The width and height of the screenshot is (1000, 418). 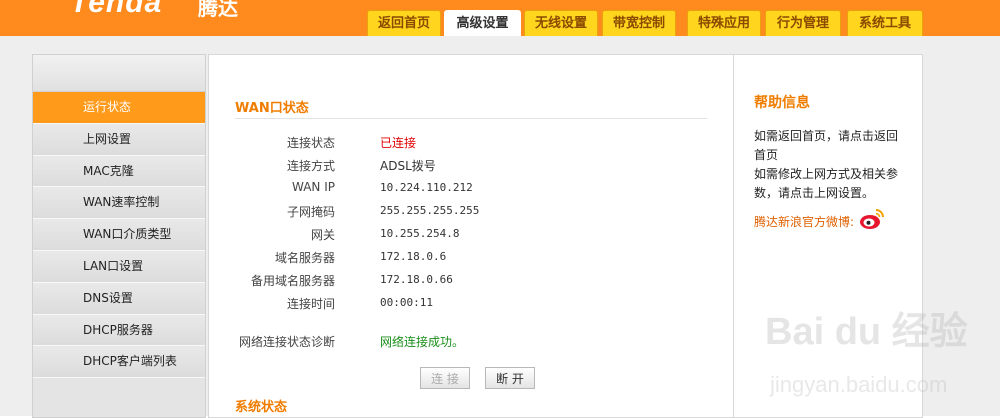 What do you see at coordinates (430, 210) in the screenshot?
I see `row-value-subnet-mask: 255.255.255.255` at bounding box center [430, 210].